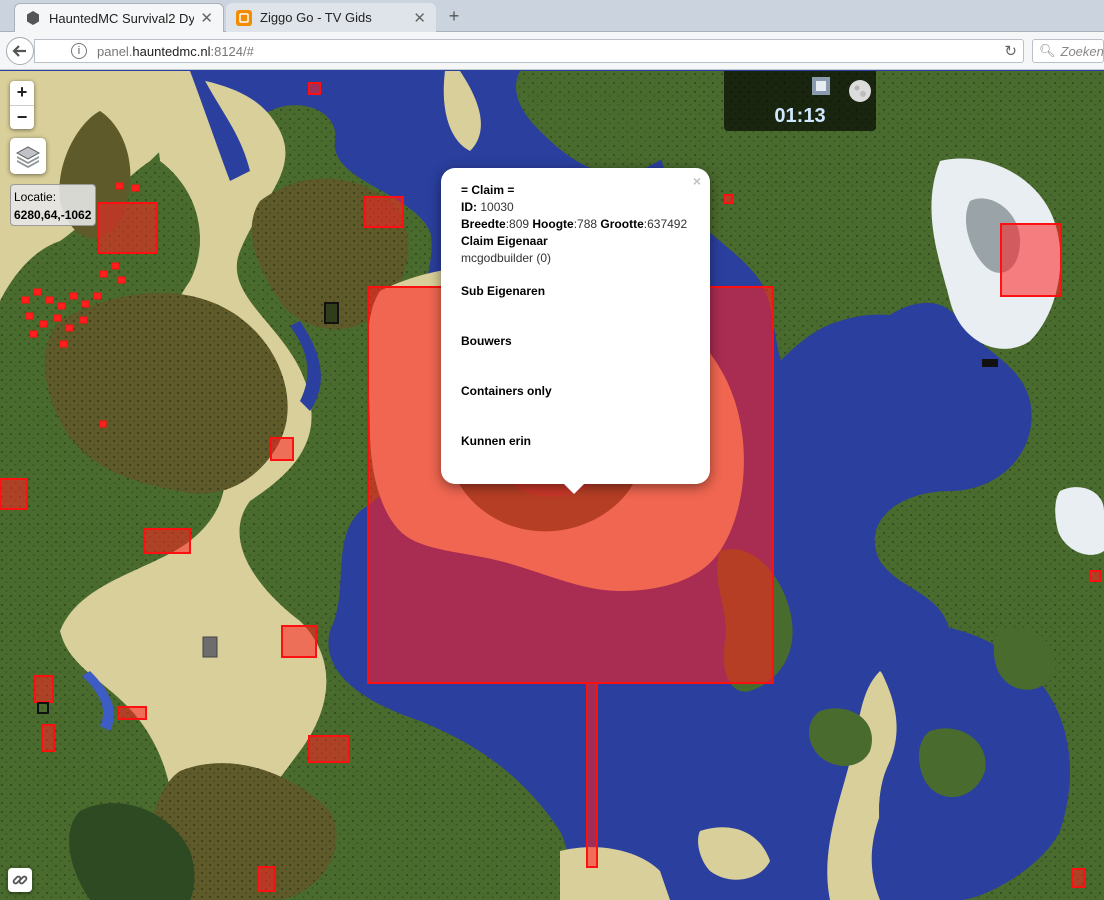  What do you see at coordinates (22, 117) in the screenshot?
I see `zoom-out-button: −` at bounding box center [22, 117].